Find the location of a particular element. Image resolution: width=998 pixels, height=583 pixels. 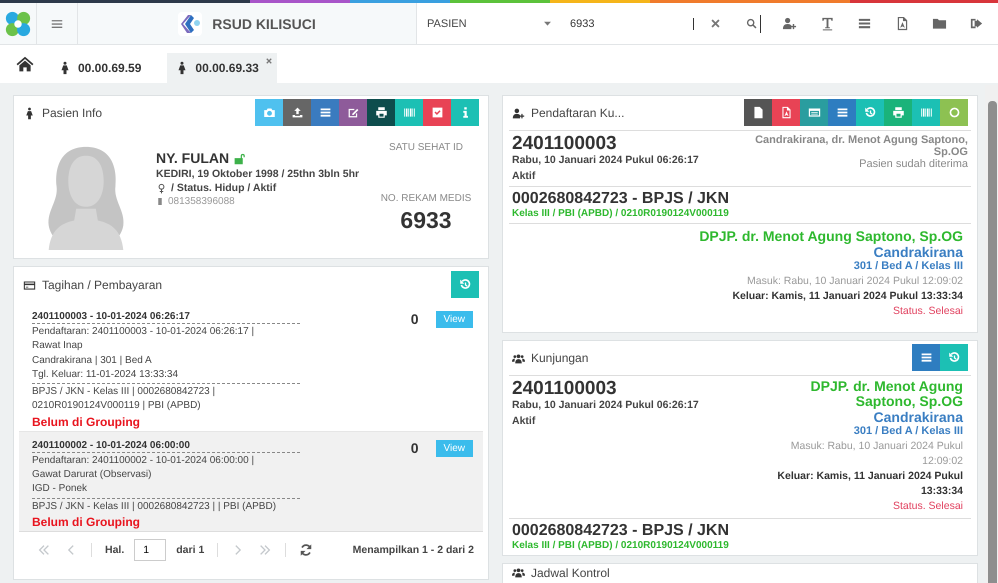

checkbox-icon is located at coordinates (437, 112).